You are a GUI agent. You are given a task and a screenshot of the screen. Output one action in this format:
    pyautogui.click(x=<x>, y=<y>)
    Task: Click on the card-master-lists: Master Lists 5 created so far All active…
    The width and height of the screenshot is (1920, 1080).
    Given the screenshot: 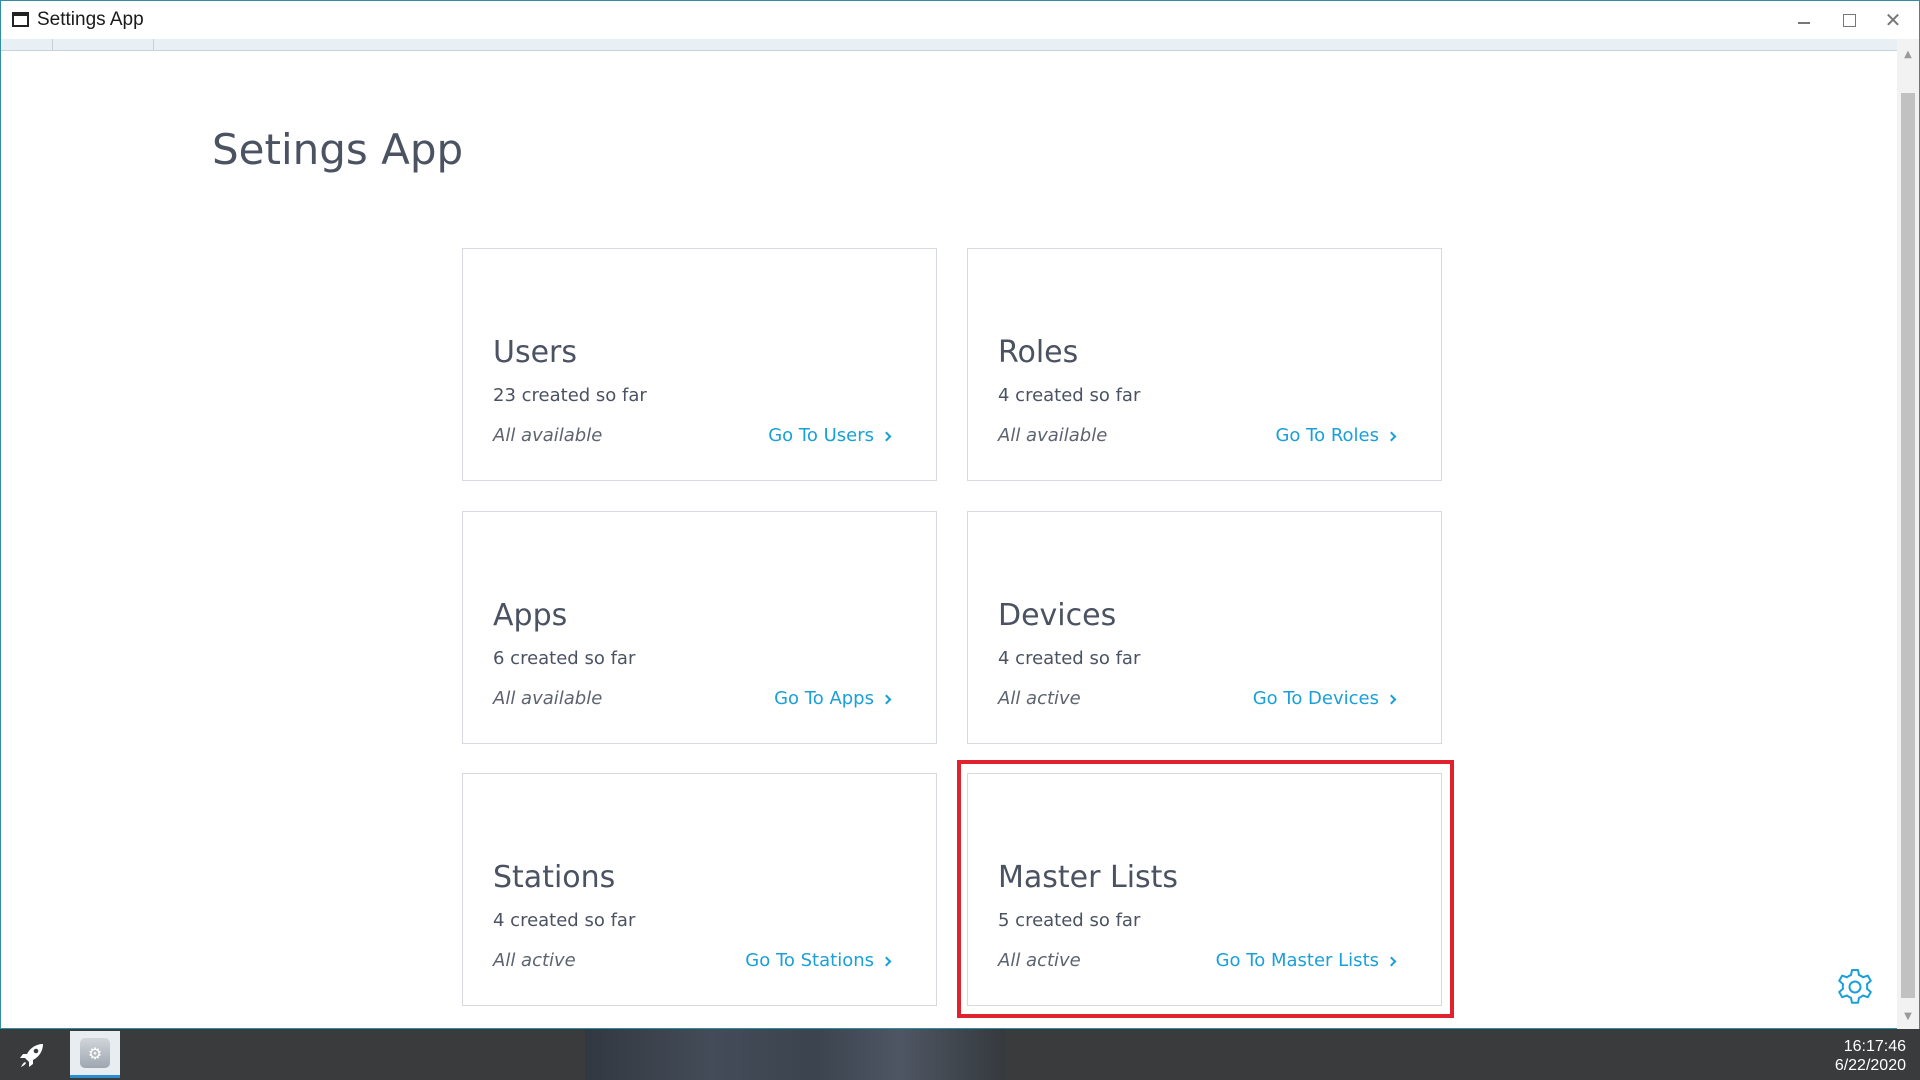 What is the action you would take?
    pyautogui.click(x=1204, y=889)
    